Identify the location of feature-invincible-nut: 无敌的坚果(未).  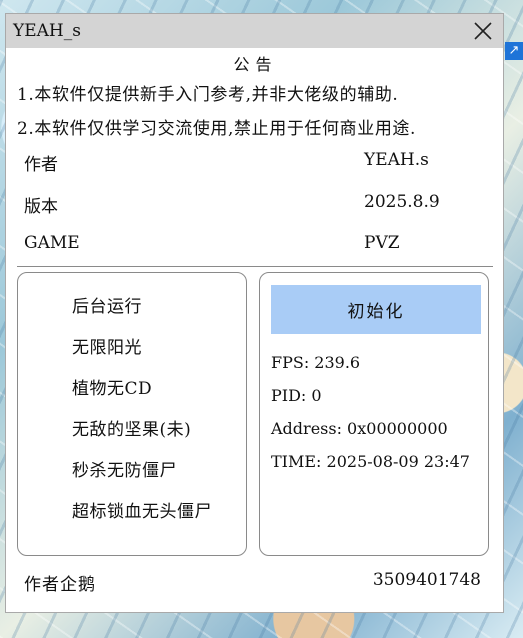
(131, 427).